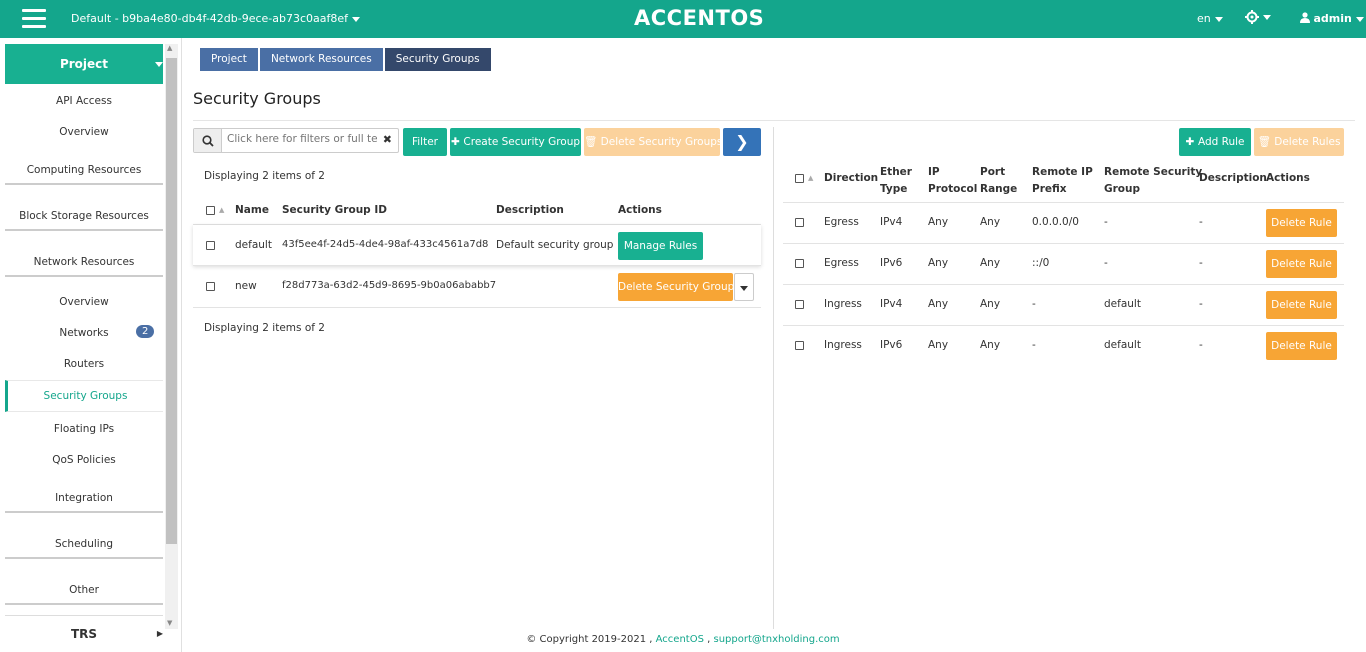  Describe the element at coordinates (321, 59) in the screenshot. I see `breadcrumb-network-resources: Network Resources` at that location.